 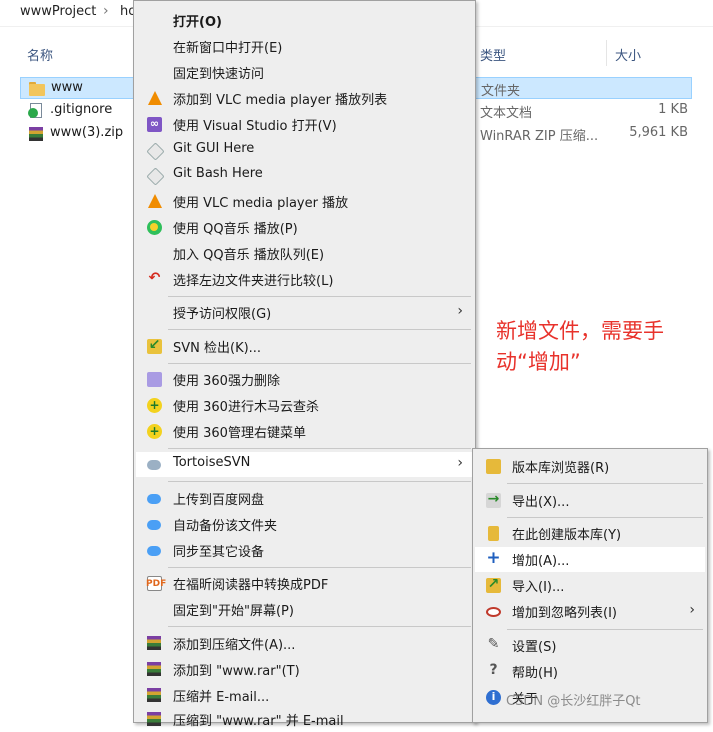 What do you see at coordinates (493, 54) in the screenshot?
I see `column-type: 类型` at bounding box center [493, 54].